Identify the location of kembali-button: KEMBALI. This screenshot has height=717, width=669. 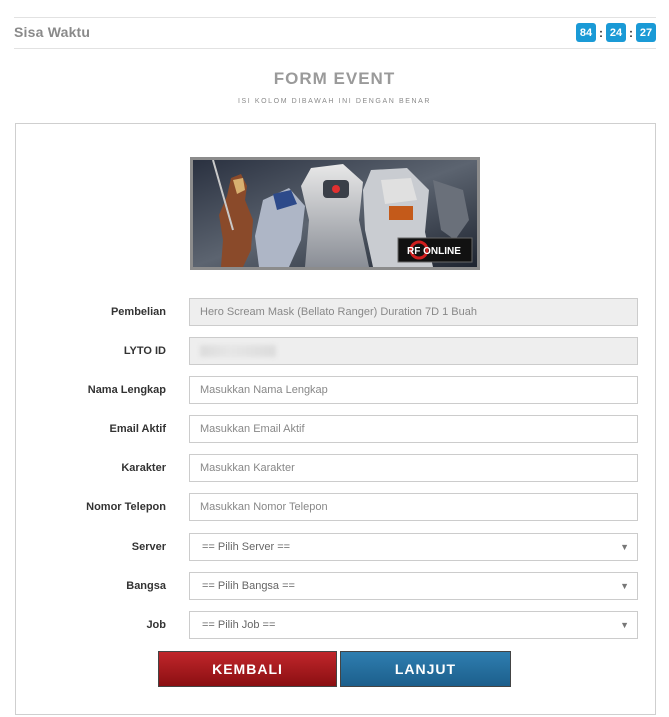
(247, 669).